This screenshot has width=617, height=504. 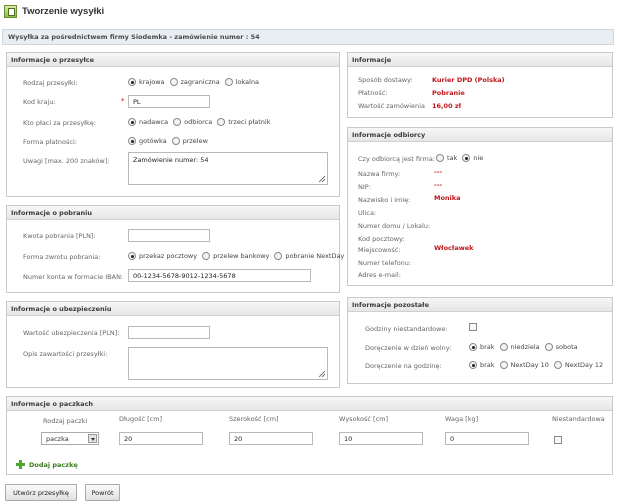 I want to click on day-off-radio-brak, so click(x=473, y=347).